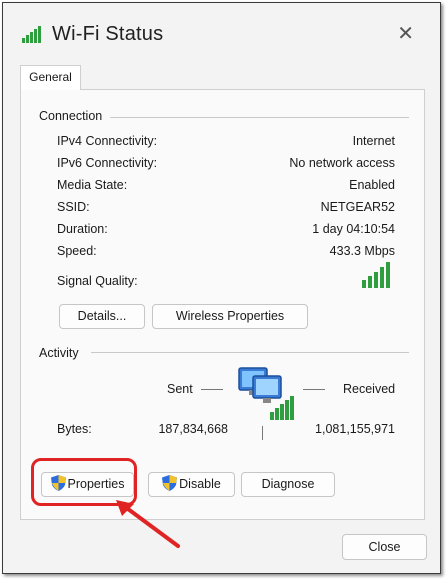 The image size is (446, 579). Describe the element at coordinates (405, 33) in the screenshot. I see `close-icon: ✕` at that location.